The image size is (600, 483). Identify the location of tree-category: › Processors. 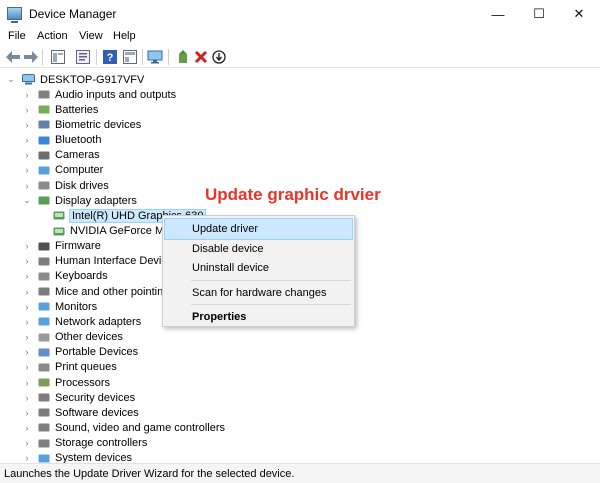
(150, 382).